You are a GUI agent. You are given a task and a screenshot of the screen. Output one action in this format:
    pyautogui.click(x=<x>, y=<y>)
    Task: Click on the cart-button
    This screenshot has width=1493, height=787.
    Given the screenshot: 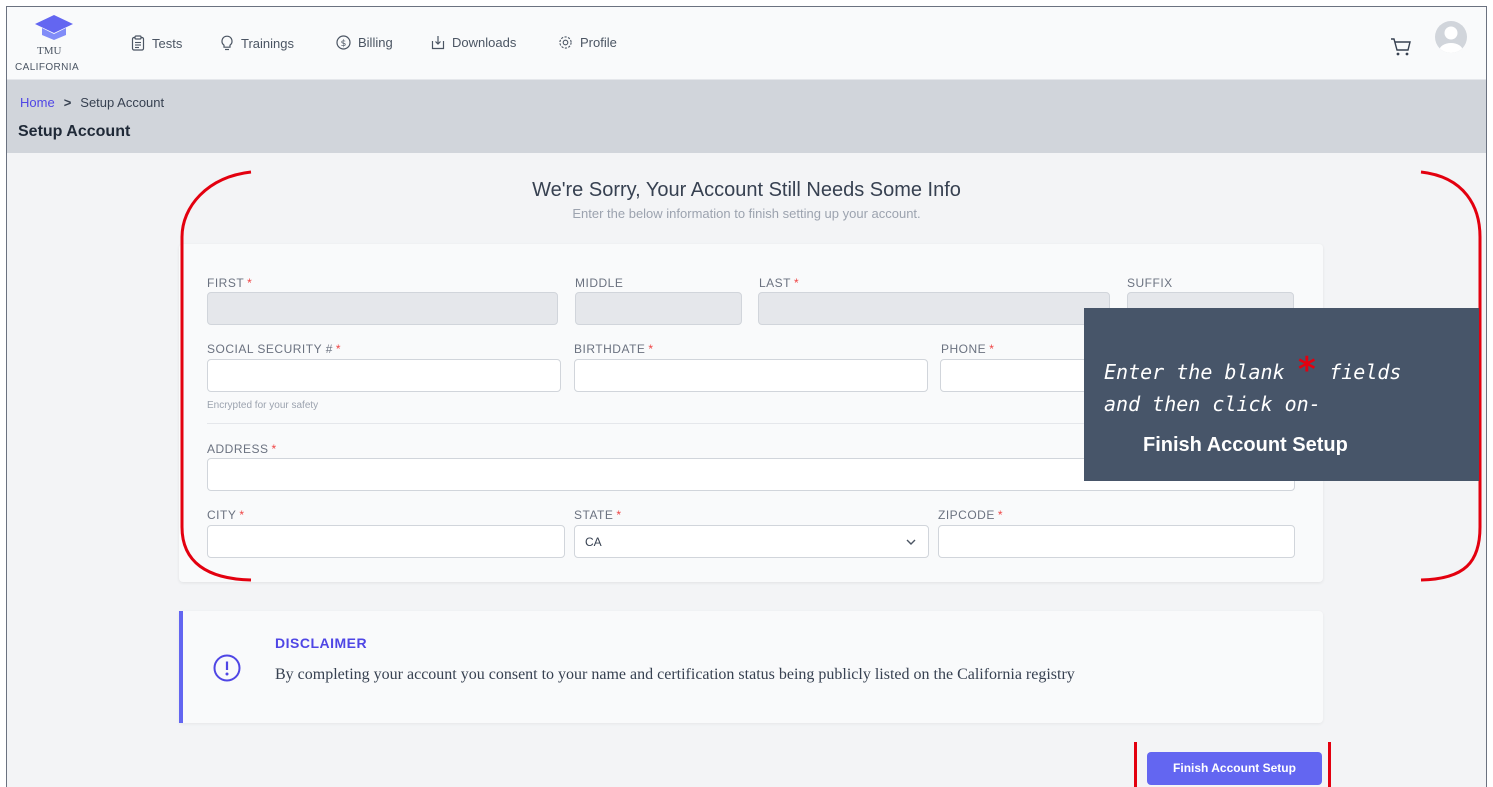 What is the action you would take?
    pyautogui.click(x=1401, y=49)
    